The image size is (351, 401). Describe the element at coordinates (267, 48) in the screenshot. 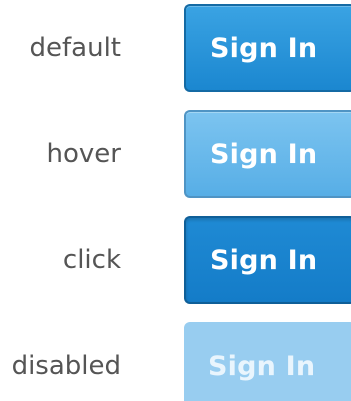

I see `sign-in-button-default: Sign In` at that location.